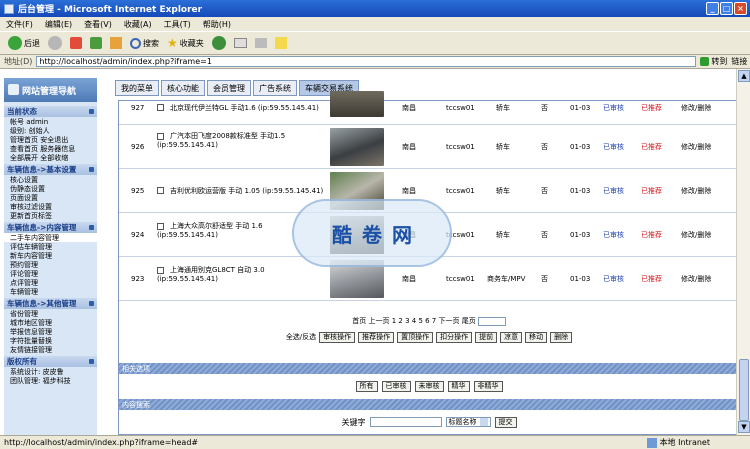 The width and height of the screenshot is (750, 449). Describe the element at coordinates (580, 146) in the screenshot. I see `row-date: 01-03` at that location.